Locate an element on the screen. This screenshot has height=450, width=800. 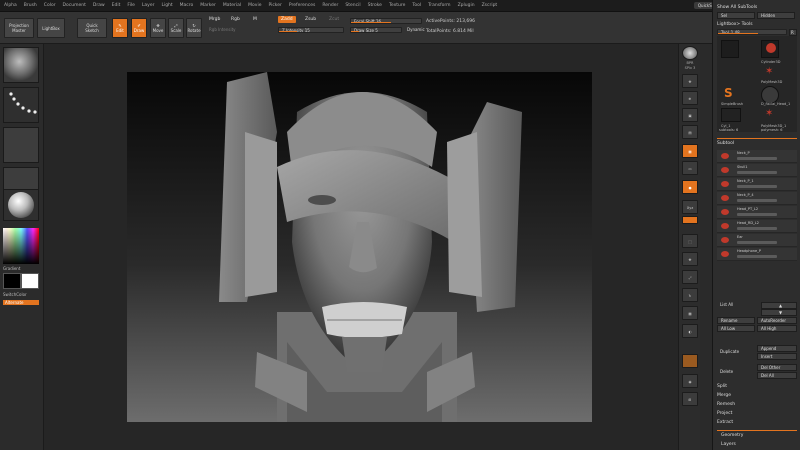
subtool-item: Ear is located at coordinates (757, 240).